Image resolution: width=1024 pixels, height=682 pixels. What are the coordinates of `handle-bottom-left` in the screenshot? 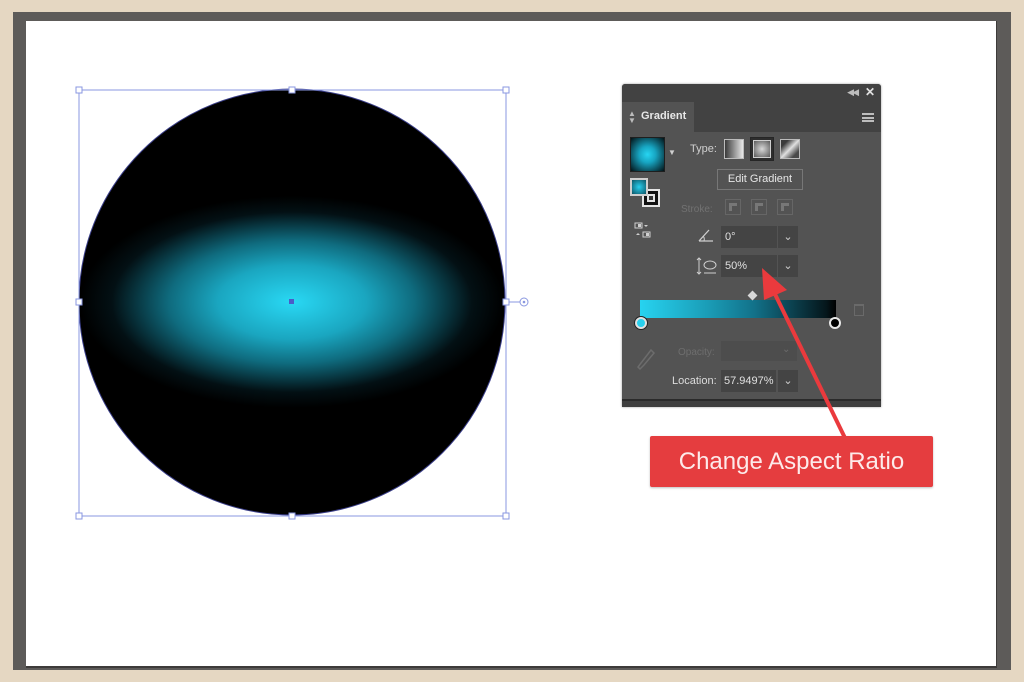 It's located at (79, 516).